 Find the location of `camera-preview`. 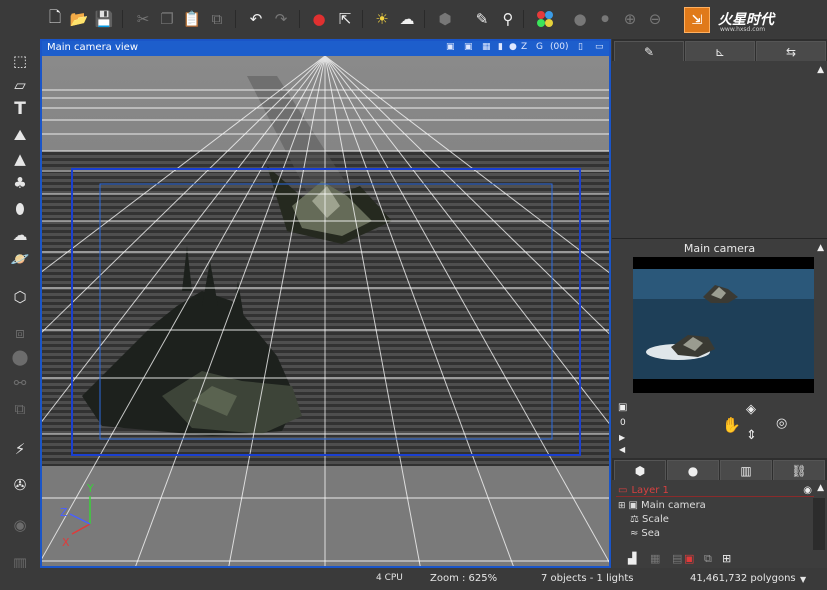

camera-preview is located at coordinates (723, 325).